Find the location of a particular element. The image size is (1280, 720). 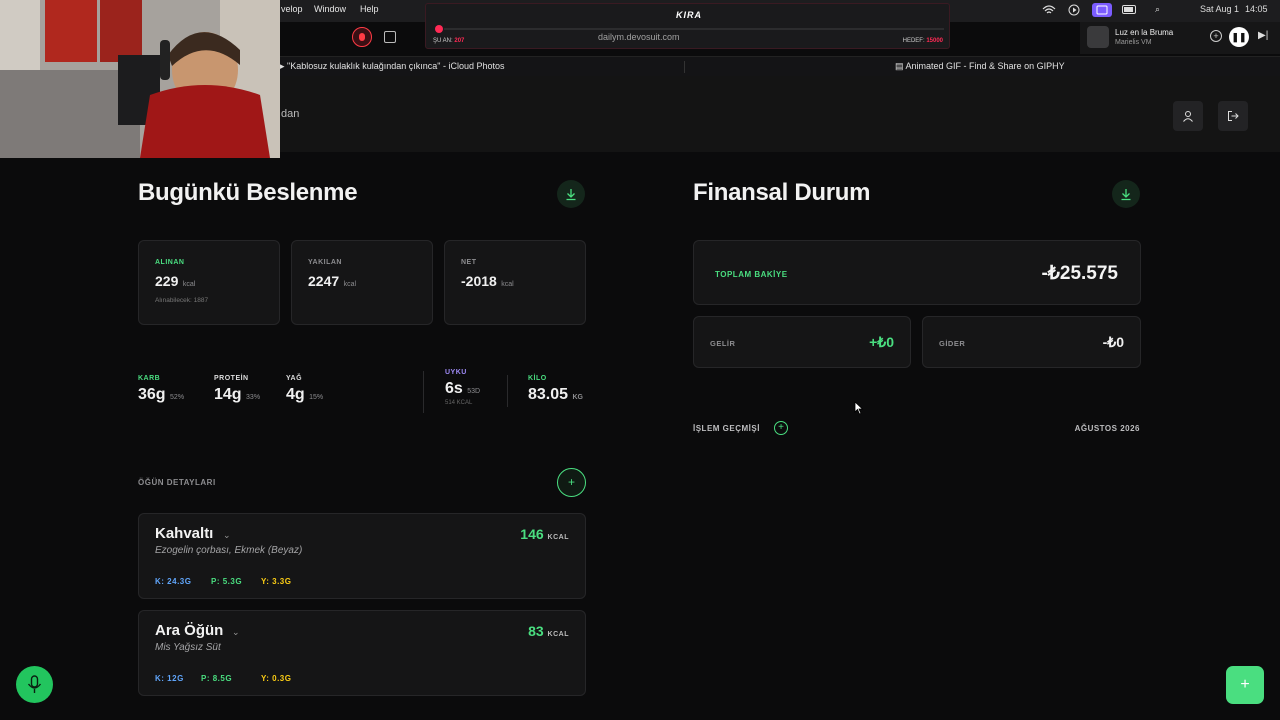

mouse-cursor is located at coordinates (859, 408).